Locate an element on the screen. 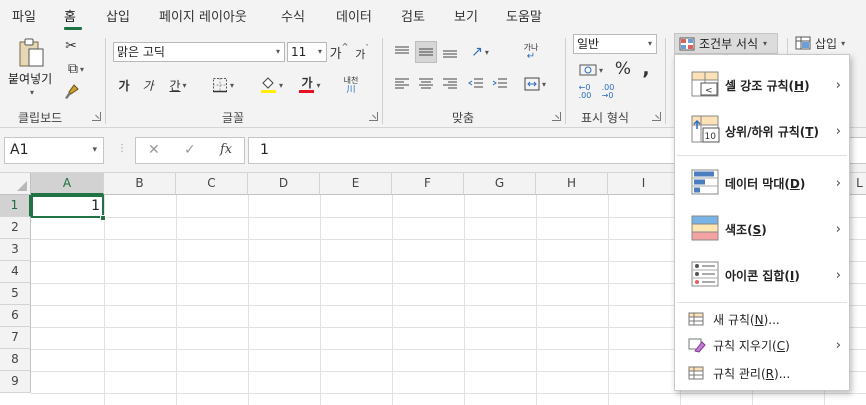  comma-button: , is located at coordinates (646, 69).